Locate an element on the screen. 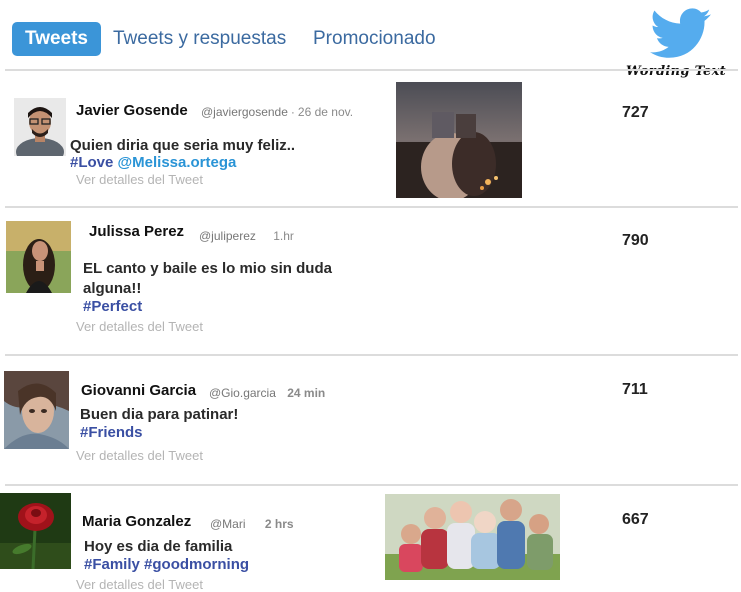 This screenshot has height=592, width=741. tweet-time: 2 hrs is located at coordinates (279, 524).